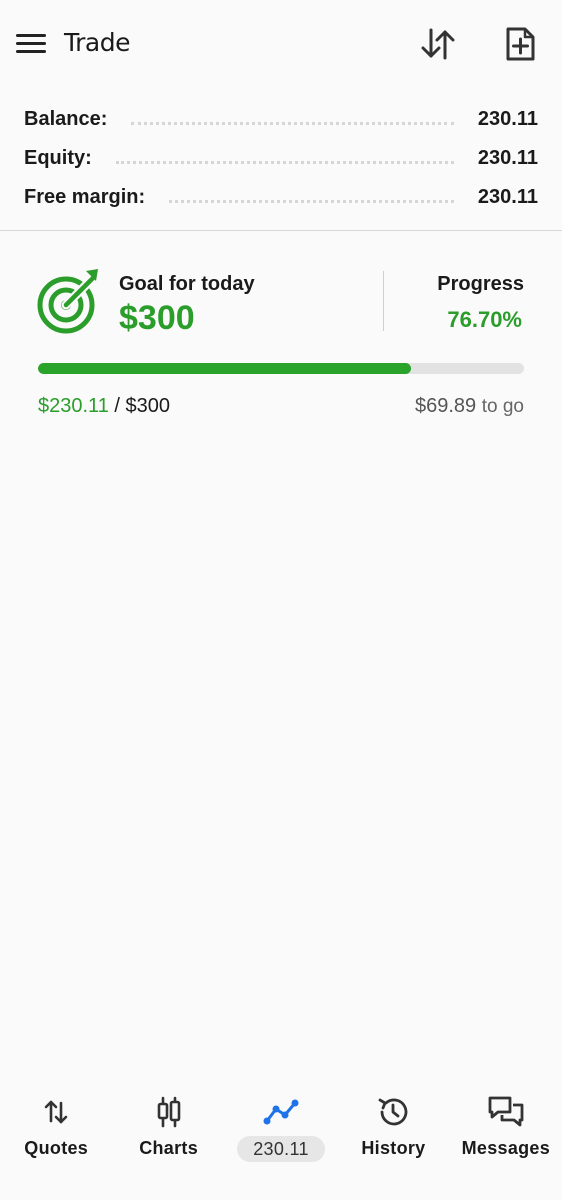 This screenshot has height=1200, width=562. Describe the element at coordinates (70, 301) in the screenshot. I see `target-goal-icon` at that location.